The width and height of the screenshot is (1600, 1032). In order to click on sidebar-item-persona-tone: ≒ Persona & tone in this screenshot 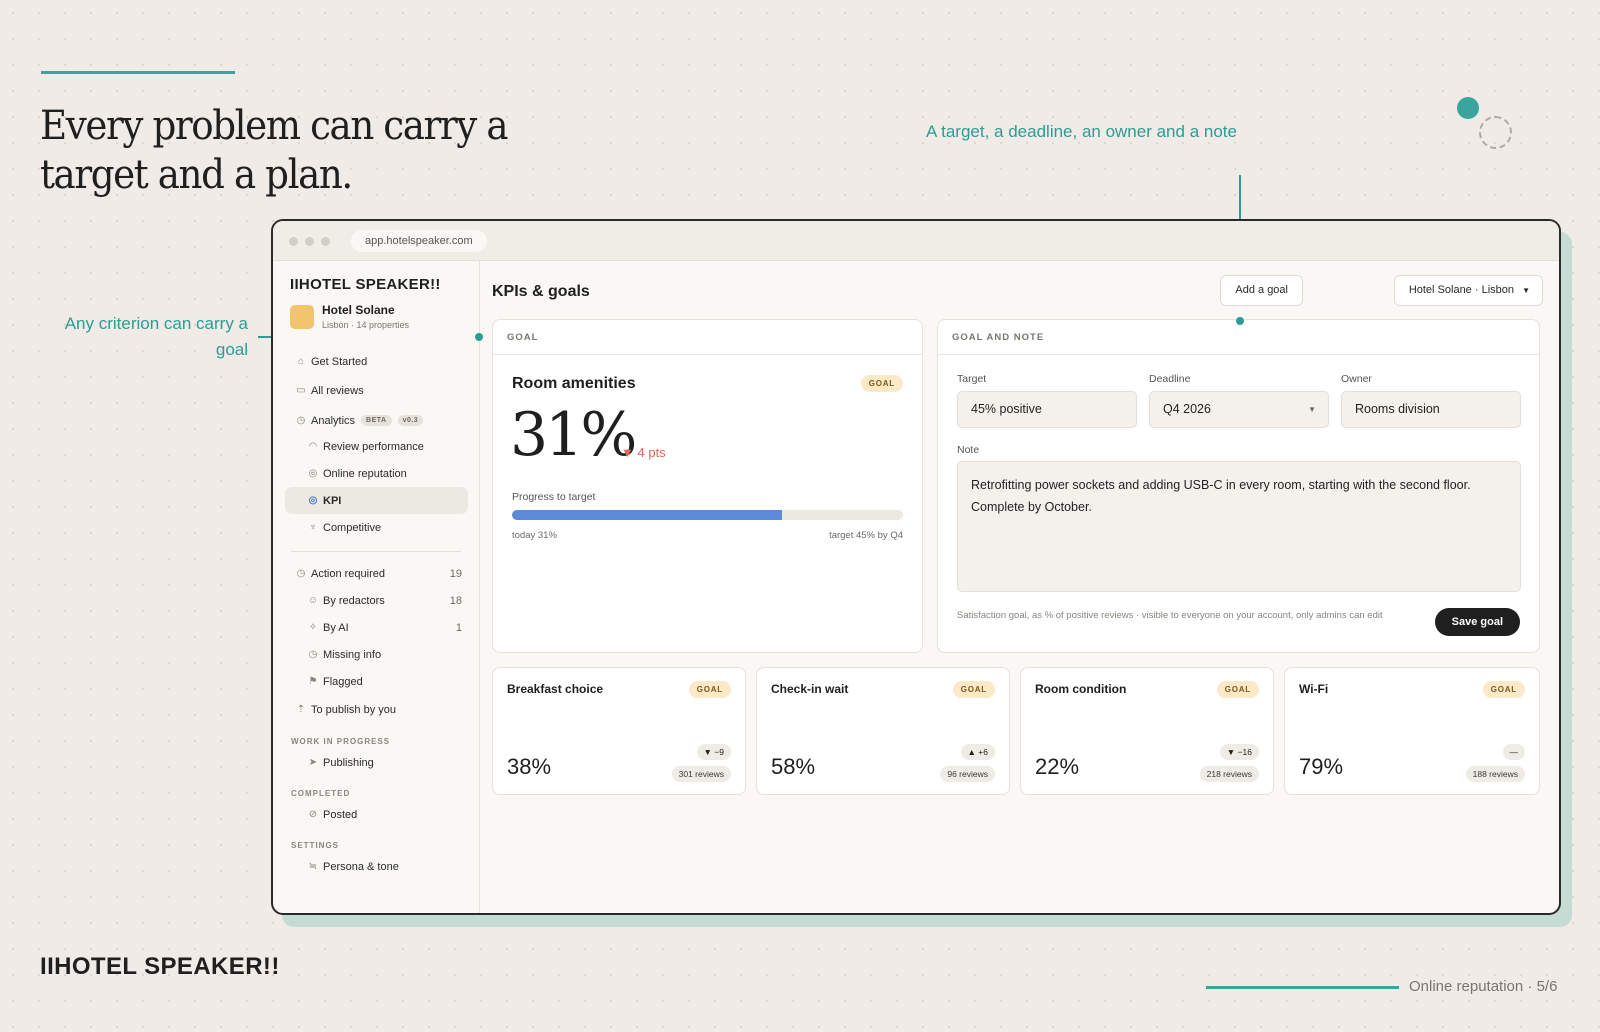, I will do `click(376, 866)`.